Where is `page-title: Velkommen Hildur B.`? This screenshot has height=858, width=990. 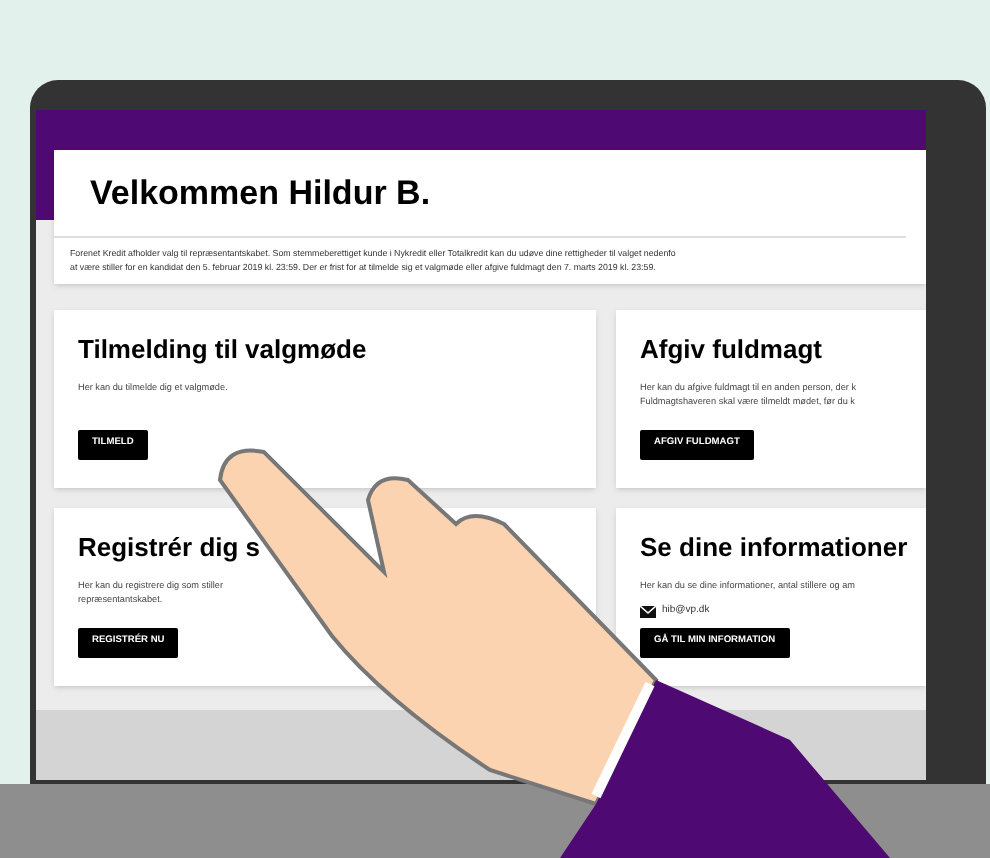
page-title: Velkommen Hildur B. is located at coordinates (480, 193).